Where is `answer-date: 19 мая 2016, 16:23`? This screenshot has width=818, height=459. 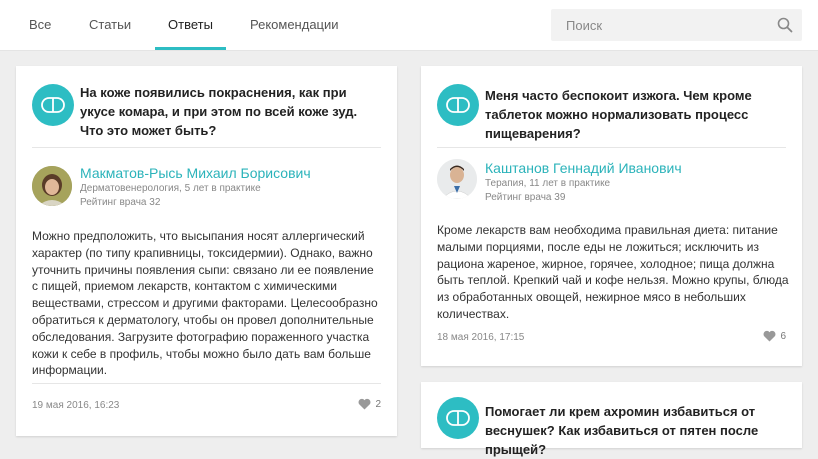
answer-date: 19 мая 2016, 16:23 is located at coordinates (76, 405).